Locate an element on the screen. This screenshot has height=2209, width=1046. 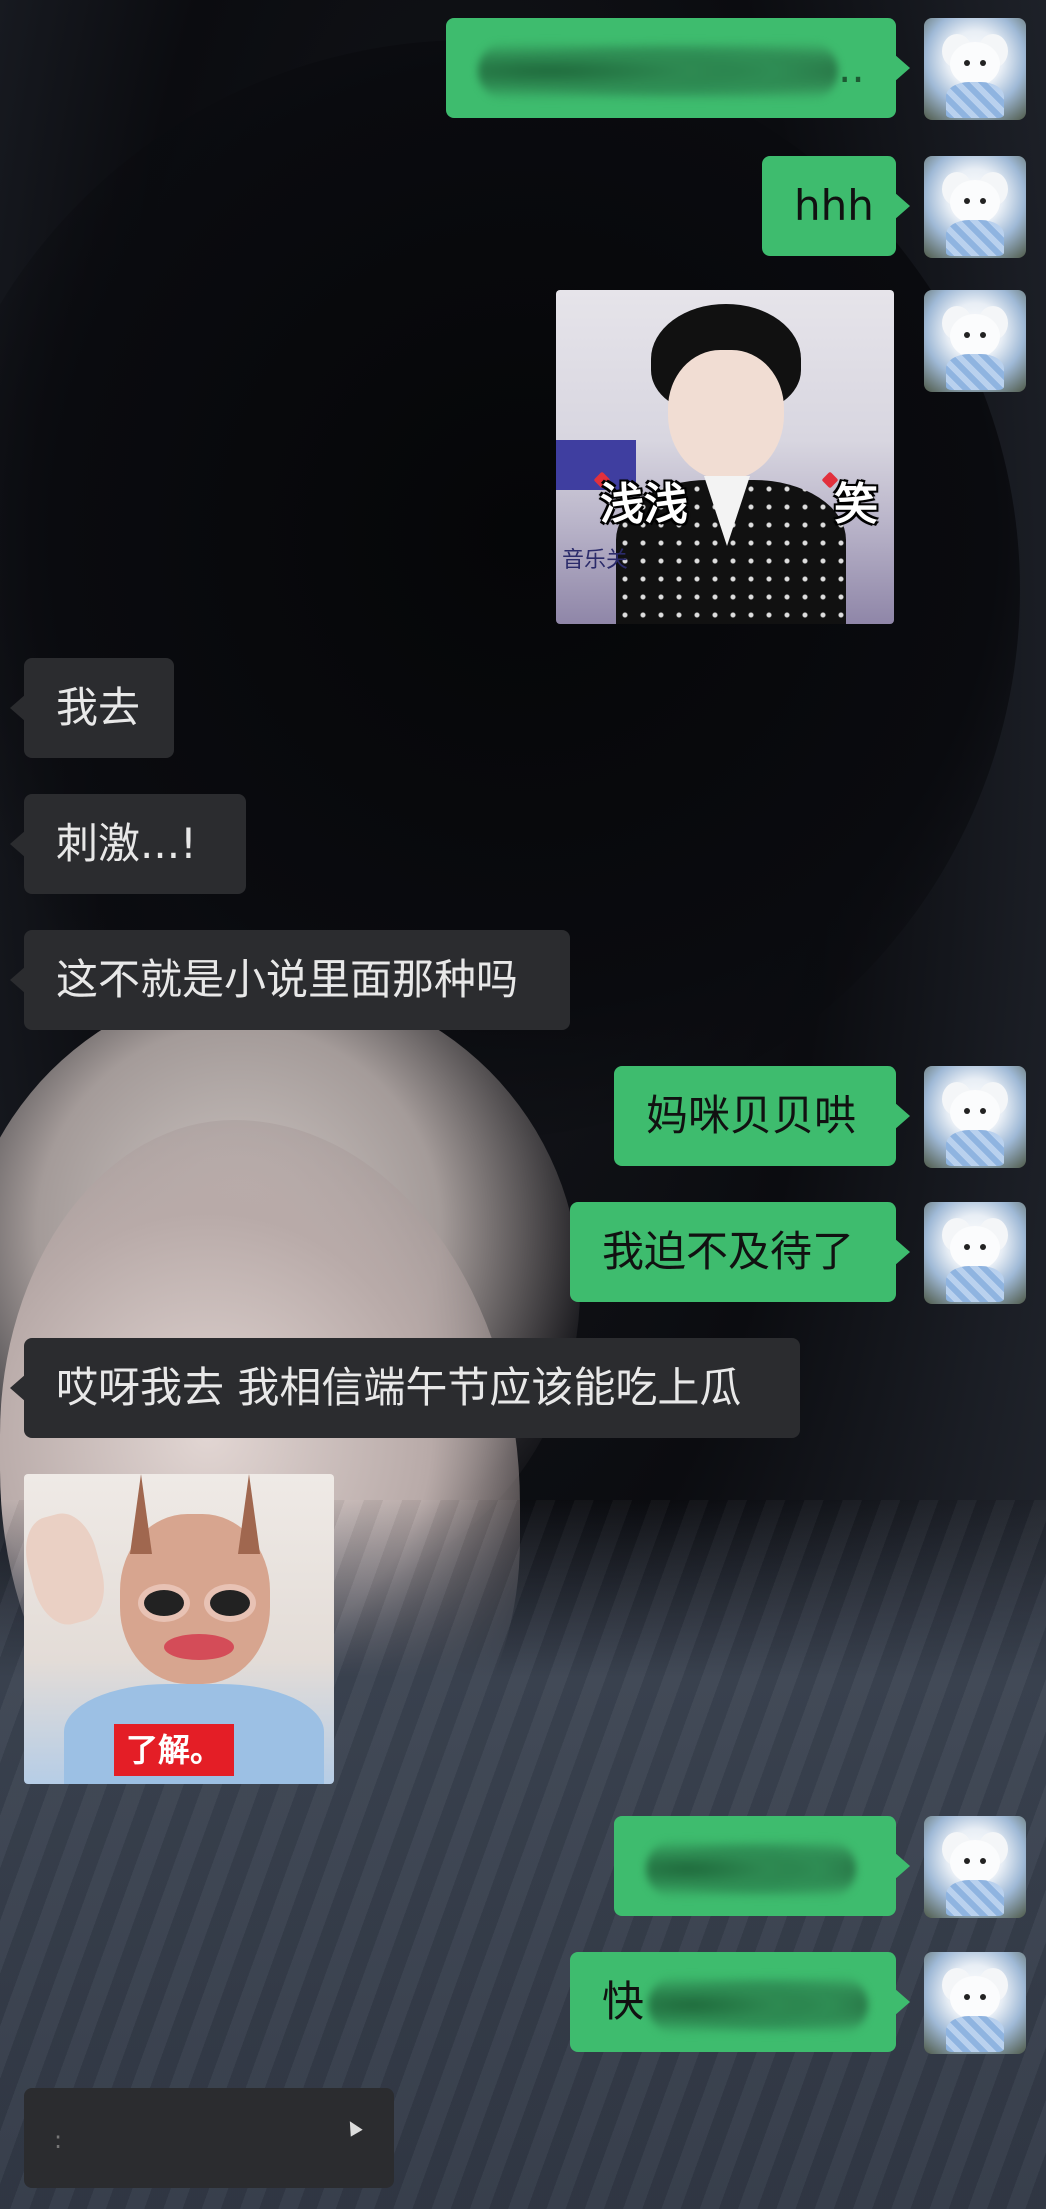
sticker-caption: 了解。 is located at coordinates (174, 1750).